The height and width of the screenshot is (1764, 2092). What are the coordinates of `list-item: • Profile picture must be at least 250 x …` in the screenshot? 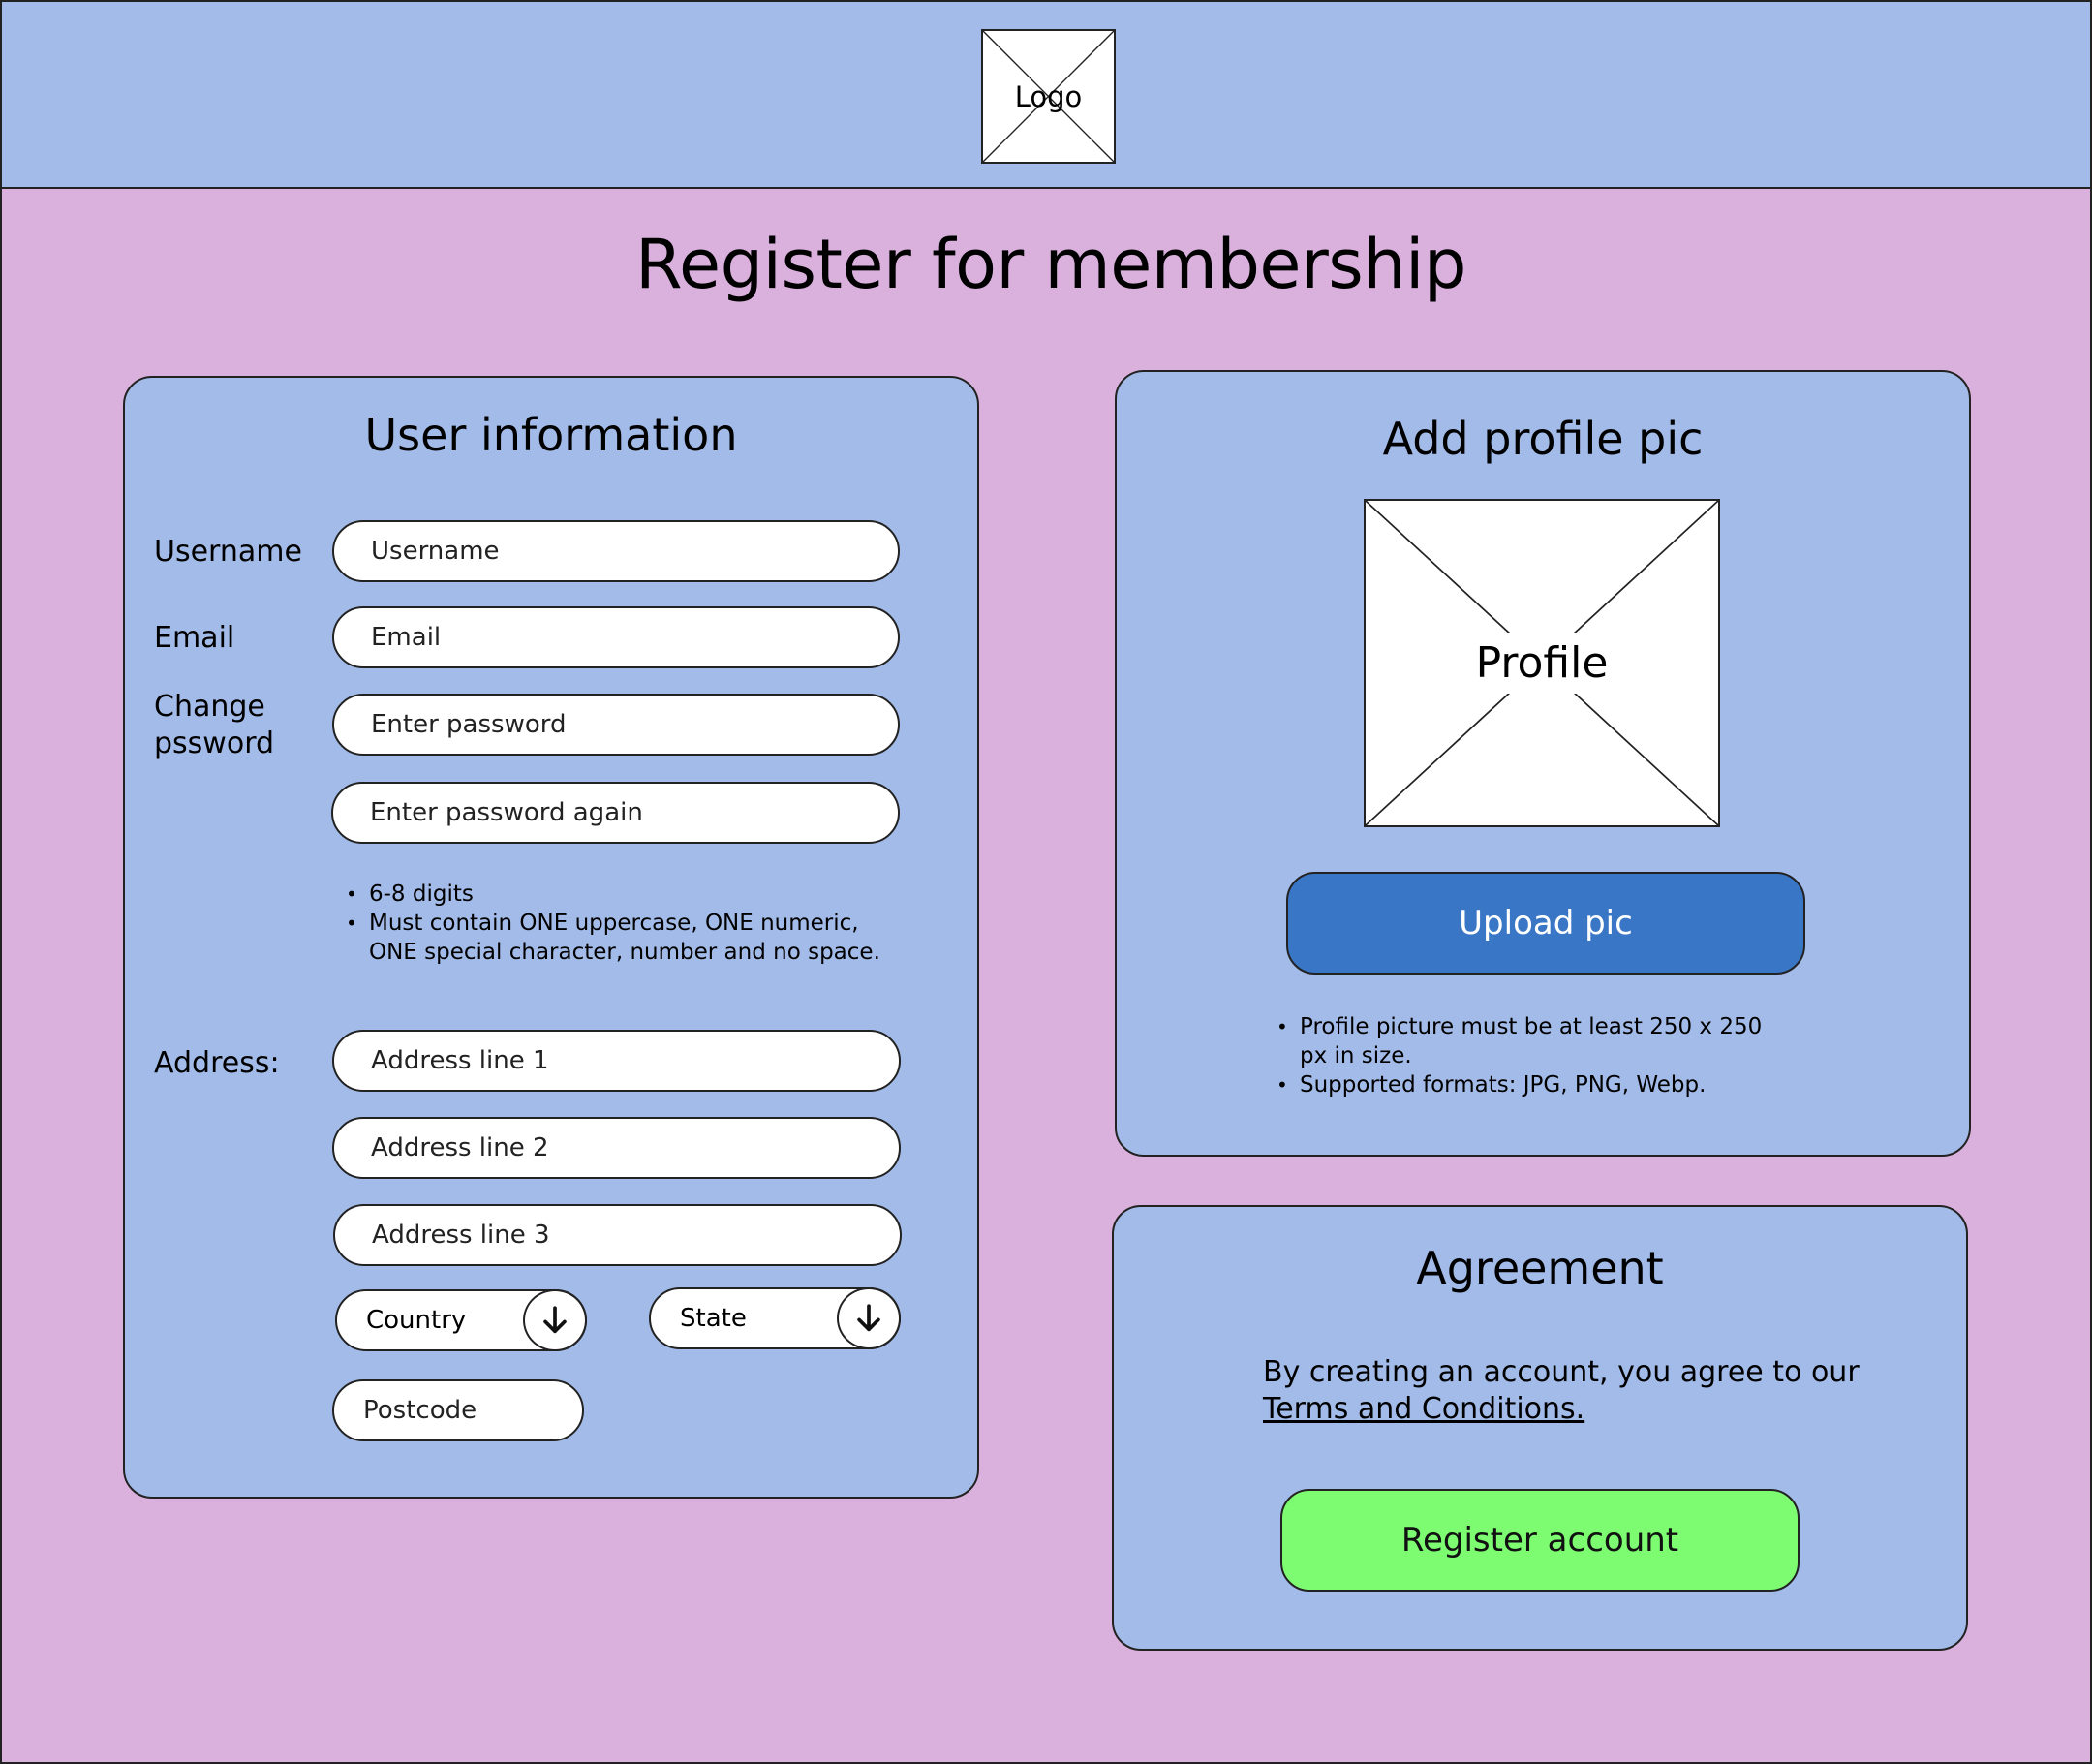 It's located at (1520, 1041).